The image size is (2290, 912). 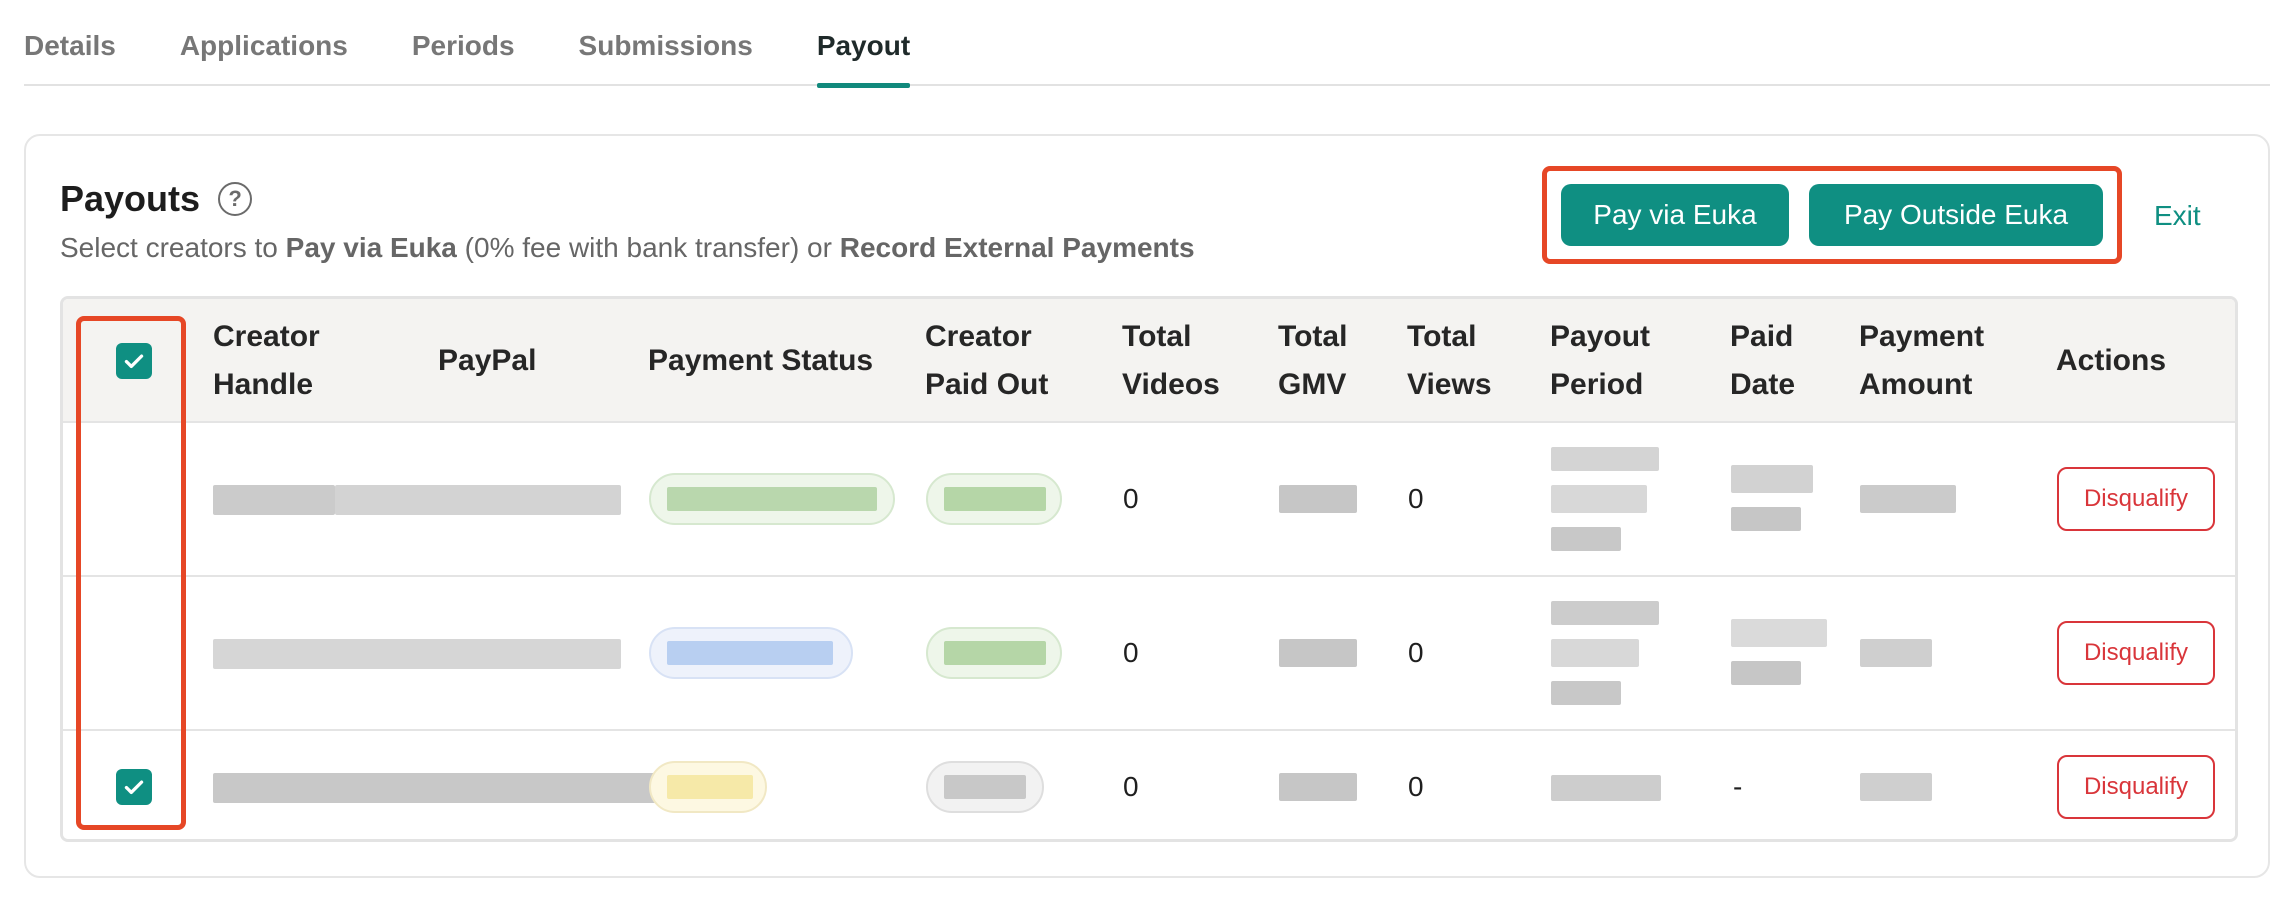 I want to click on header-creator-handle-line1: Creator, so click(x=266, y=336).